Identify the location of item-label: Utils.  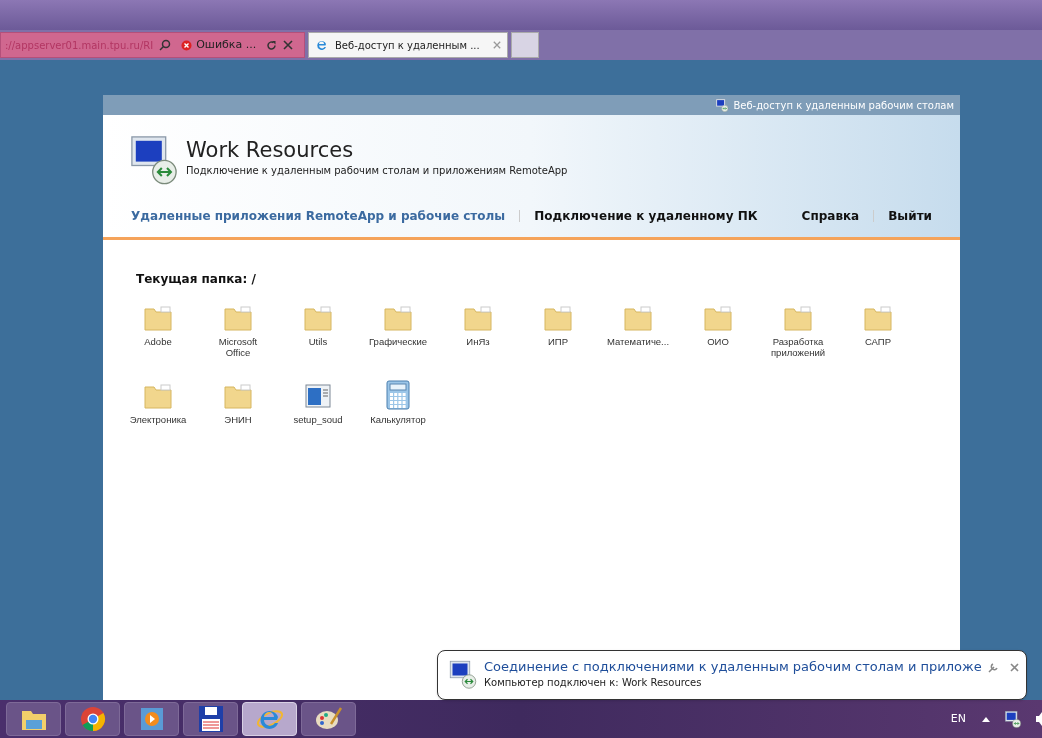
(318, 341).